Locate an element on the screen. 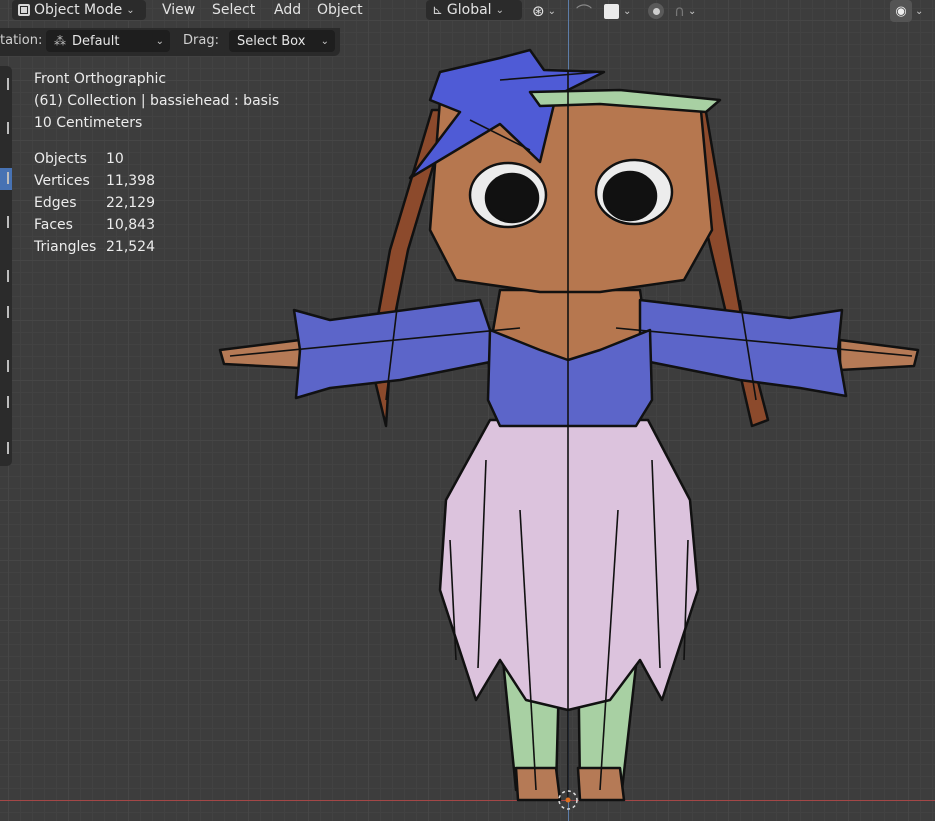  proportional-editing-icon is located at coordinates (656, 11).